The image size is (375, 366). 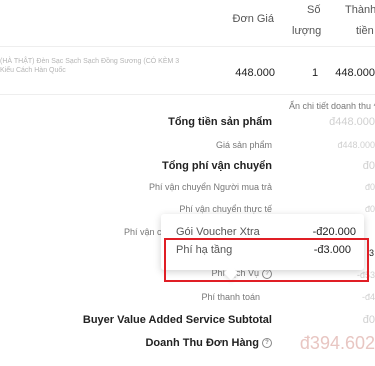 I want to click on highlight-box, so click(x=266, y=260).